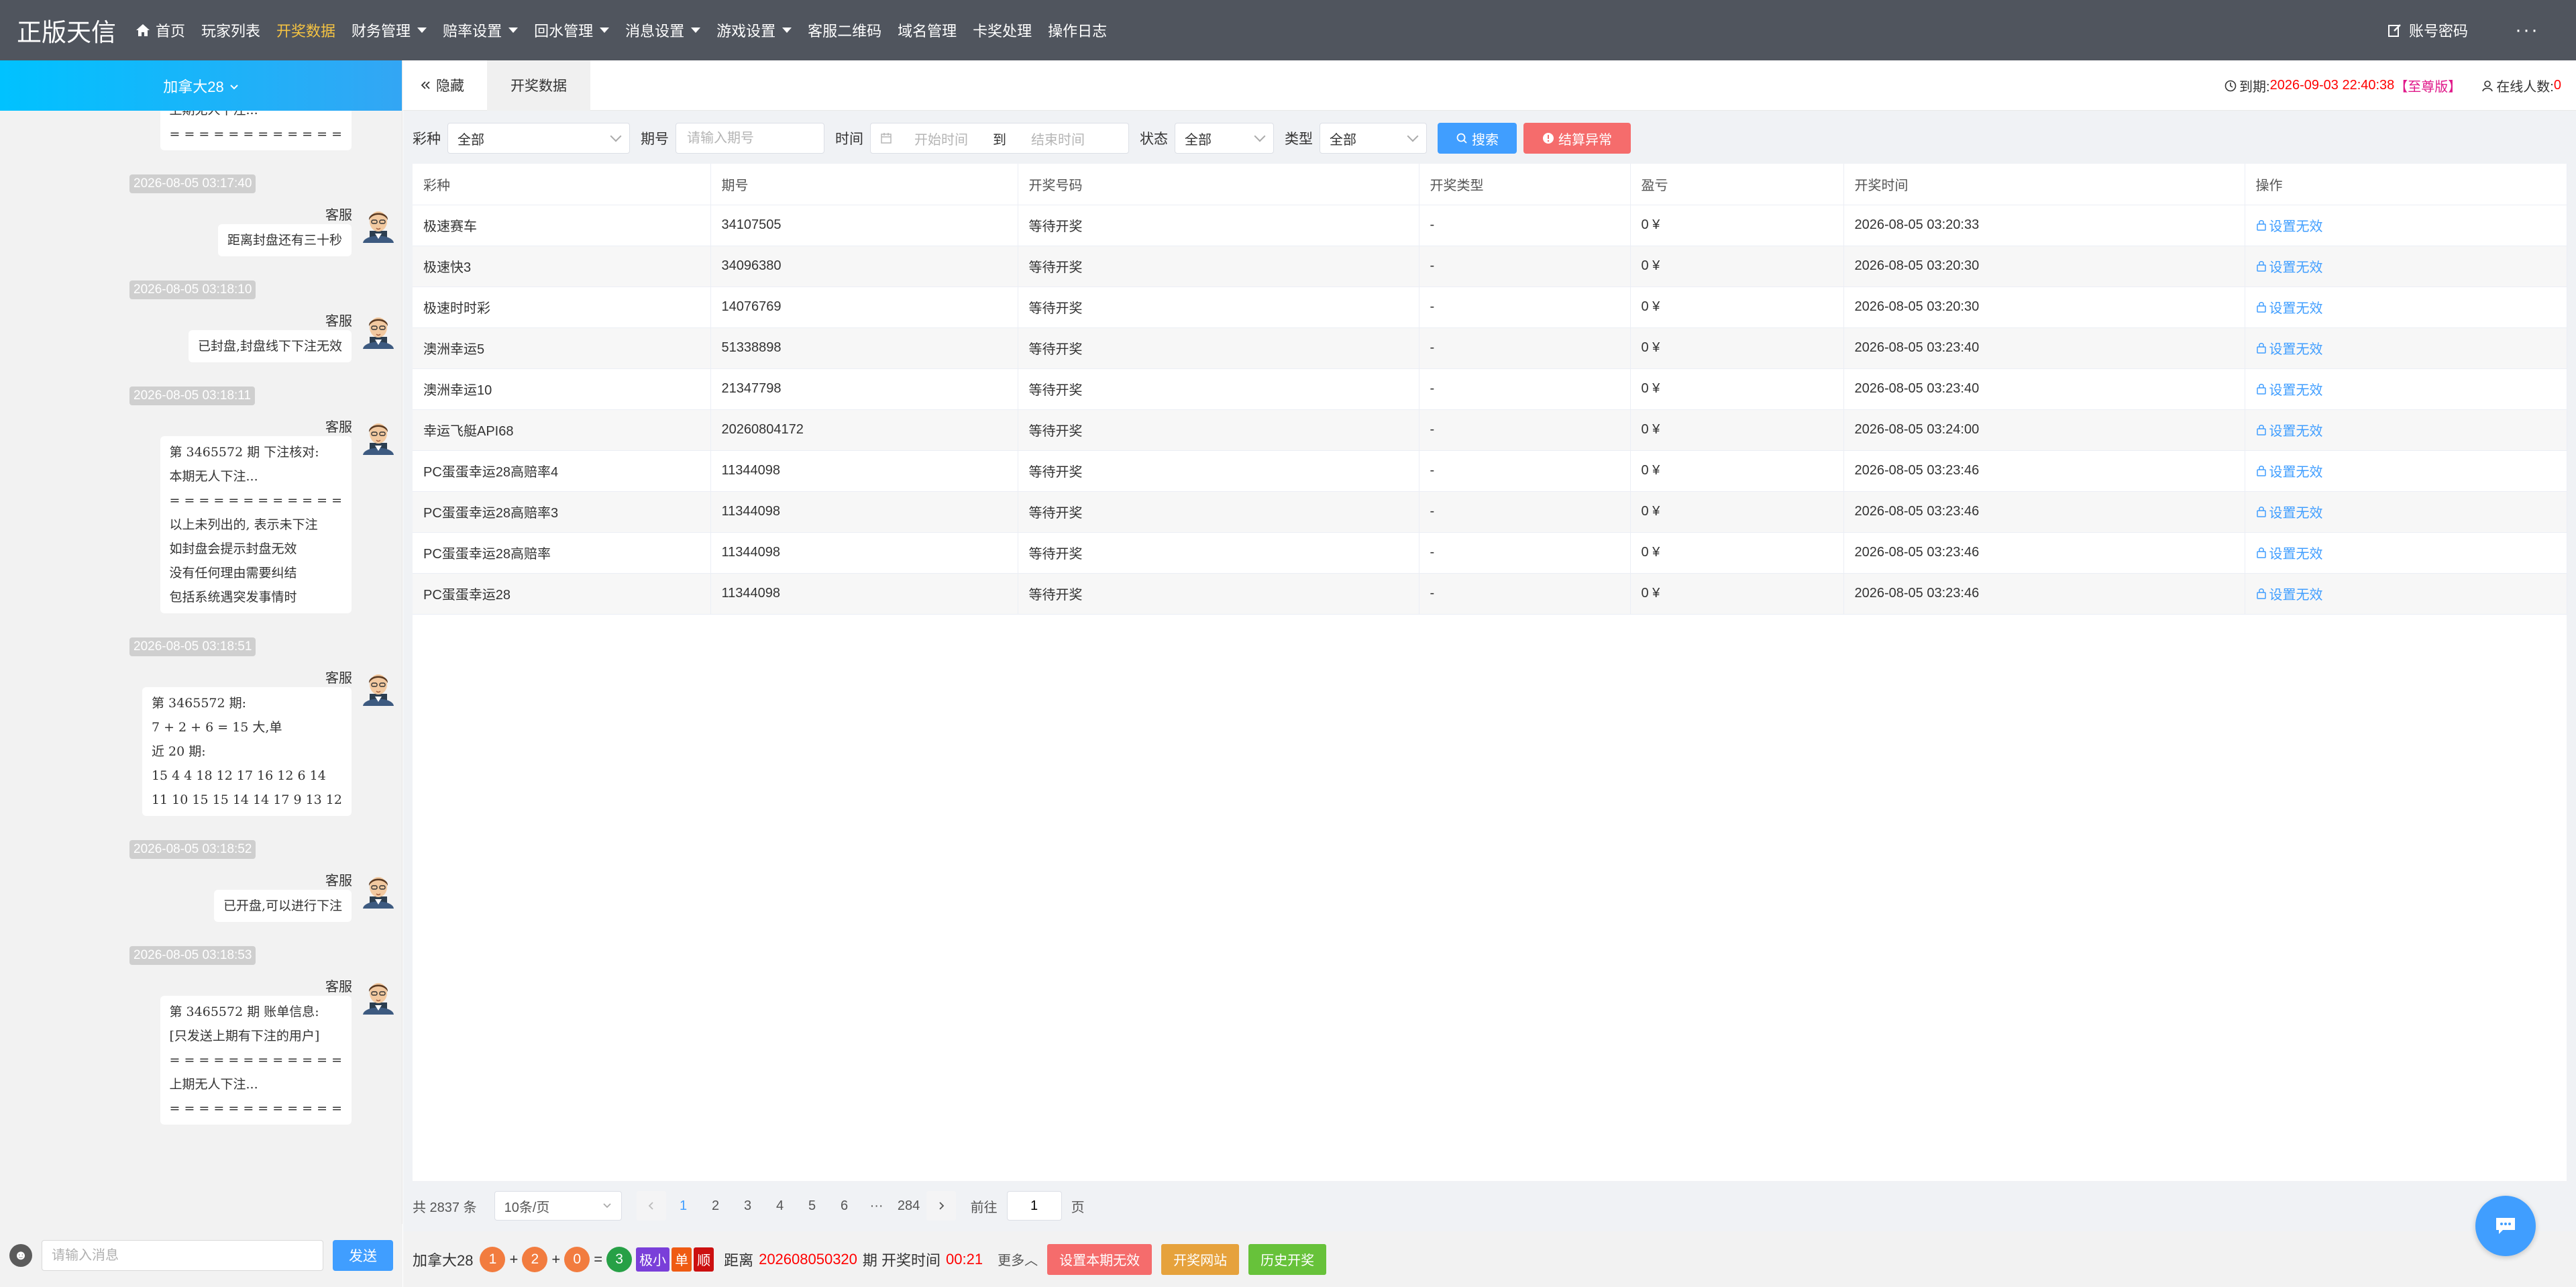 The width and height of the screenshot is (2576, 1287). Describe the element at coordinates (480, 30) in the screenshot. I see `nav-item-odds: 赔率设置` at that location.